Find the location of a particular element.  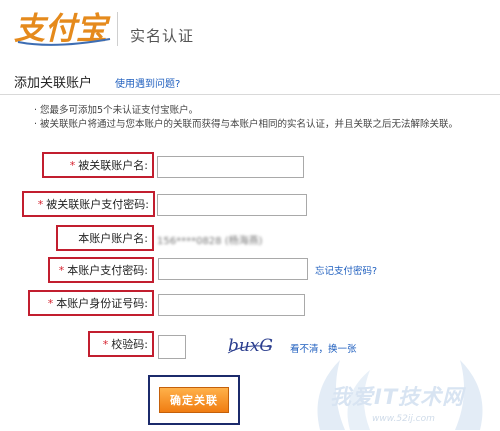

this-account-label: 本账户账户名: is located at coordinates (105, 238).